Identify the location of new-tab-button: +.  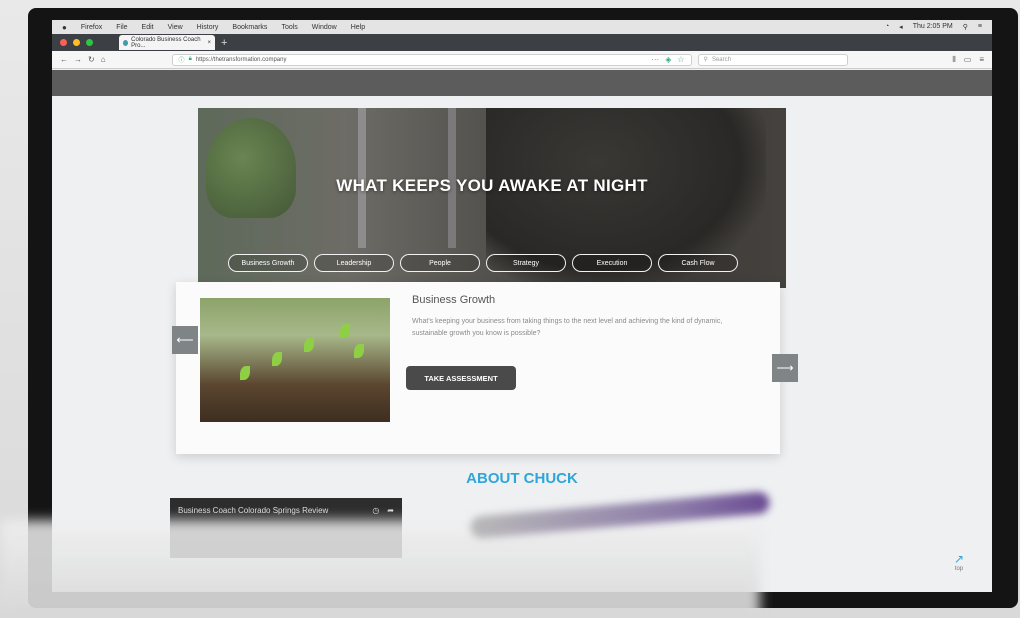
(224, 43).